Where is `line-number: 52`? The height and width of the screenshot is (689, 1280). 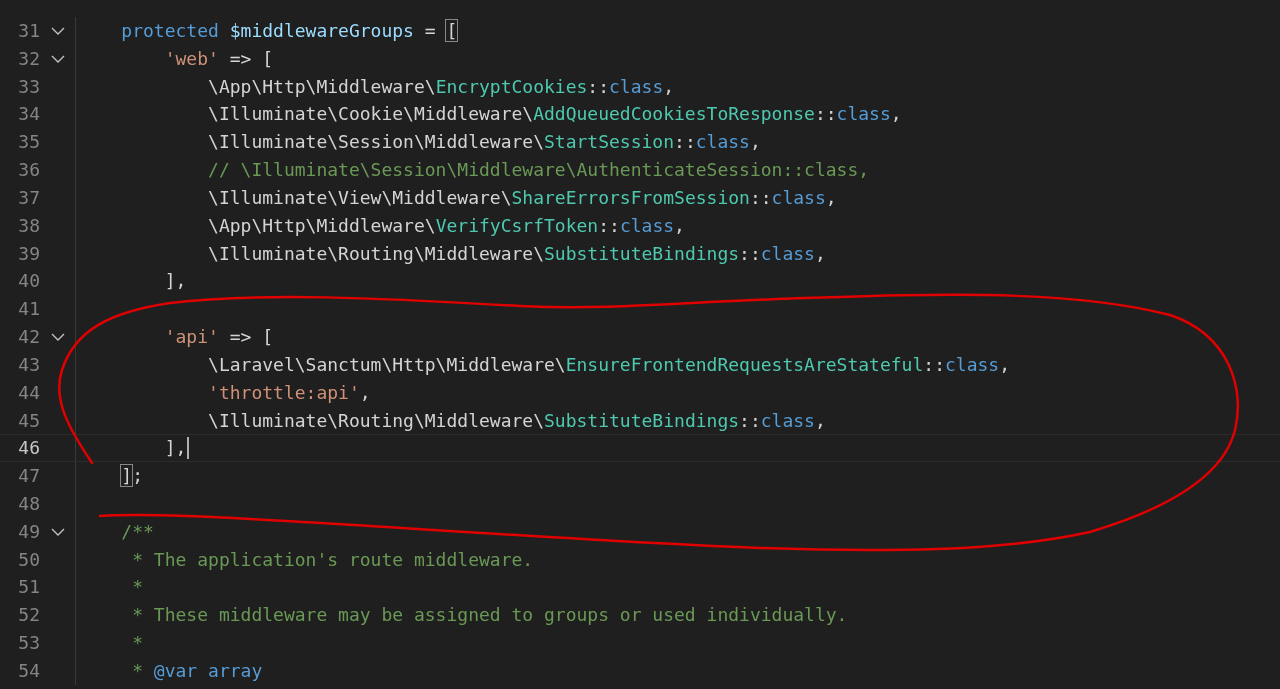
line-number: 52 is located at coordinates (28, 615).